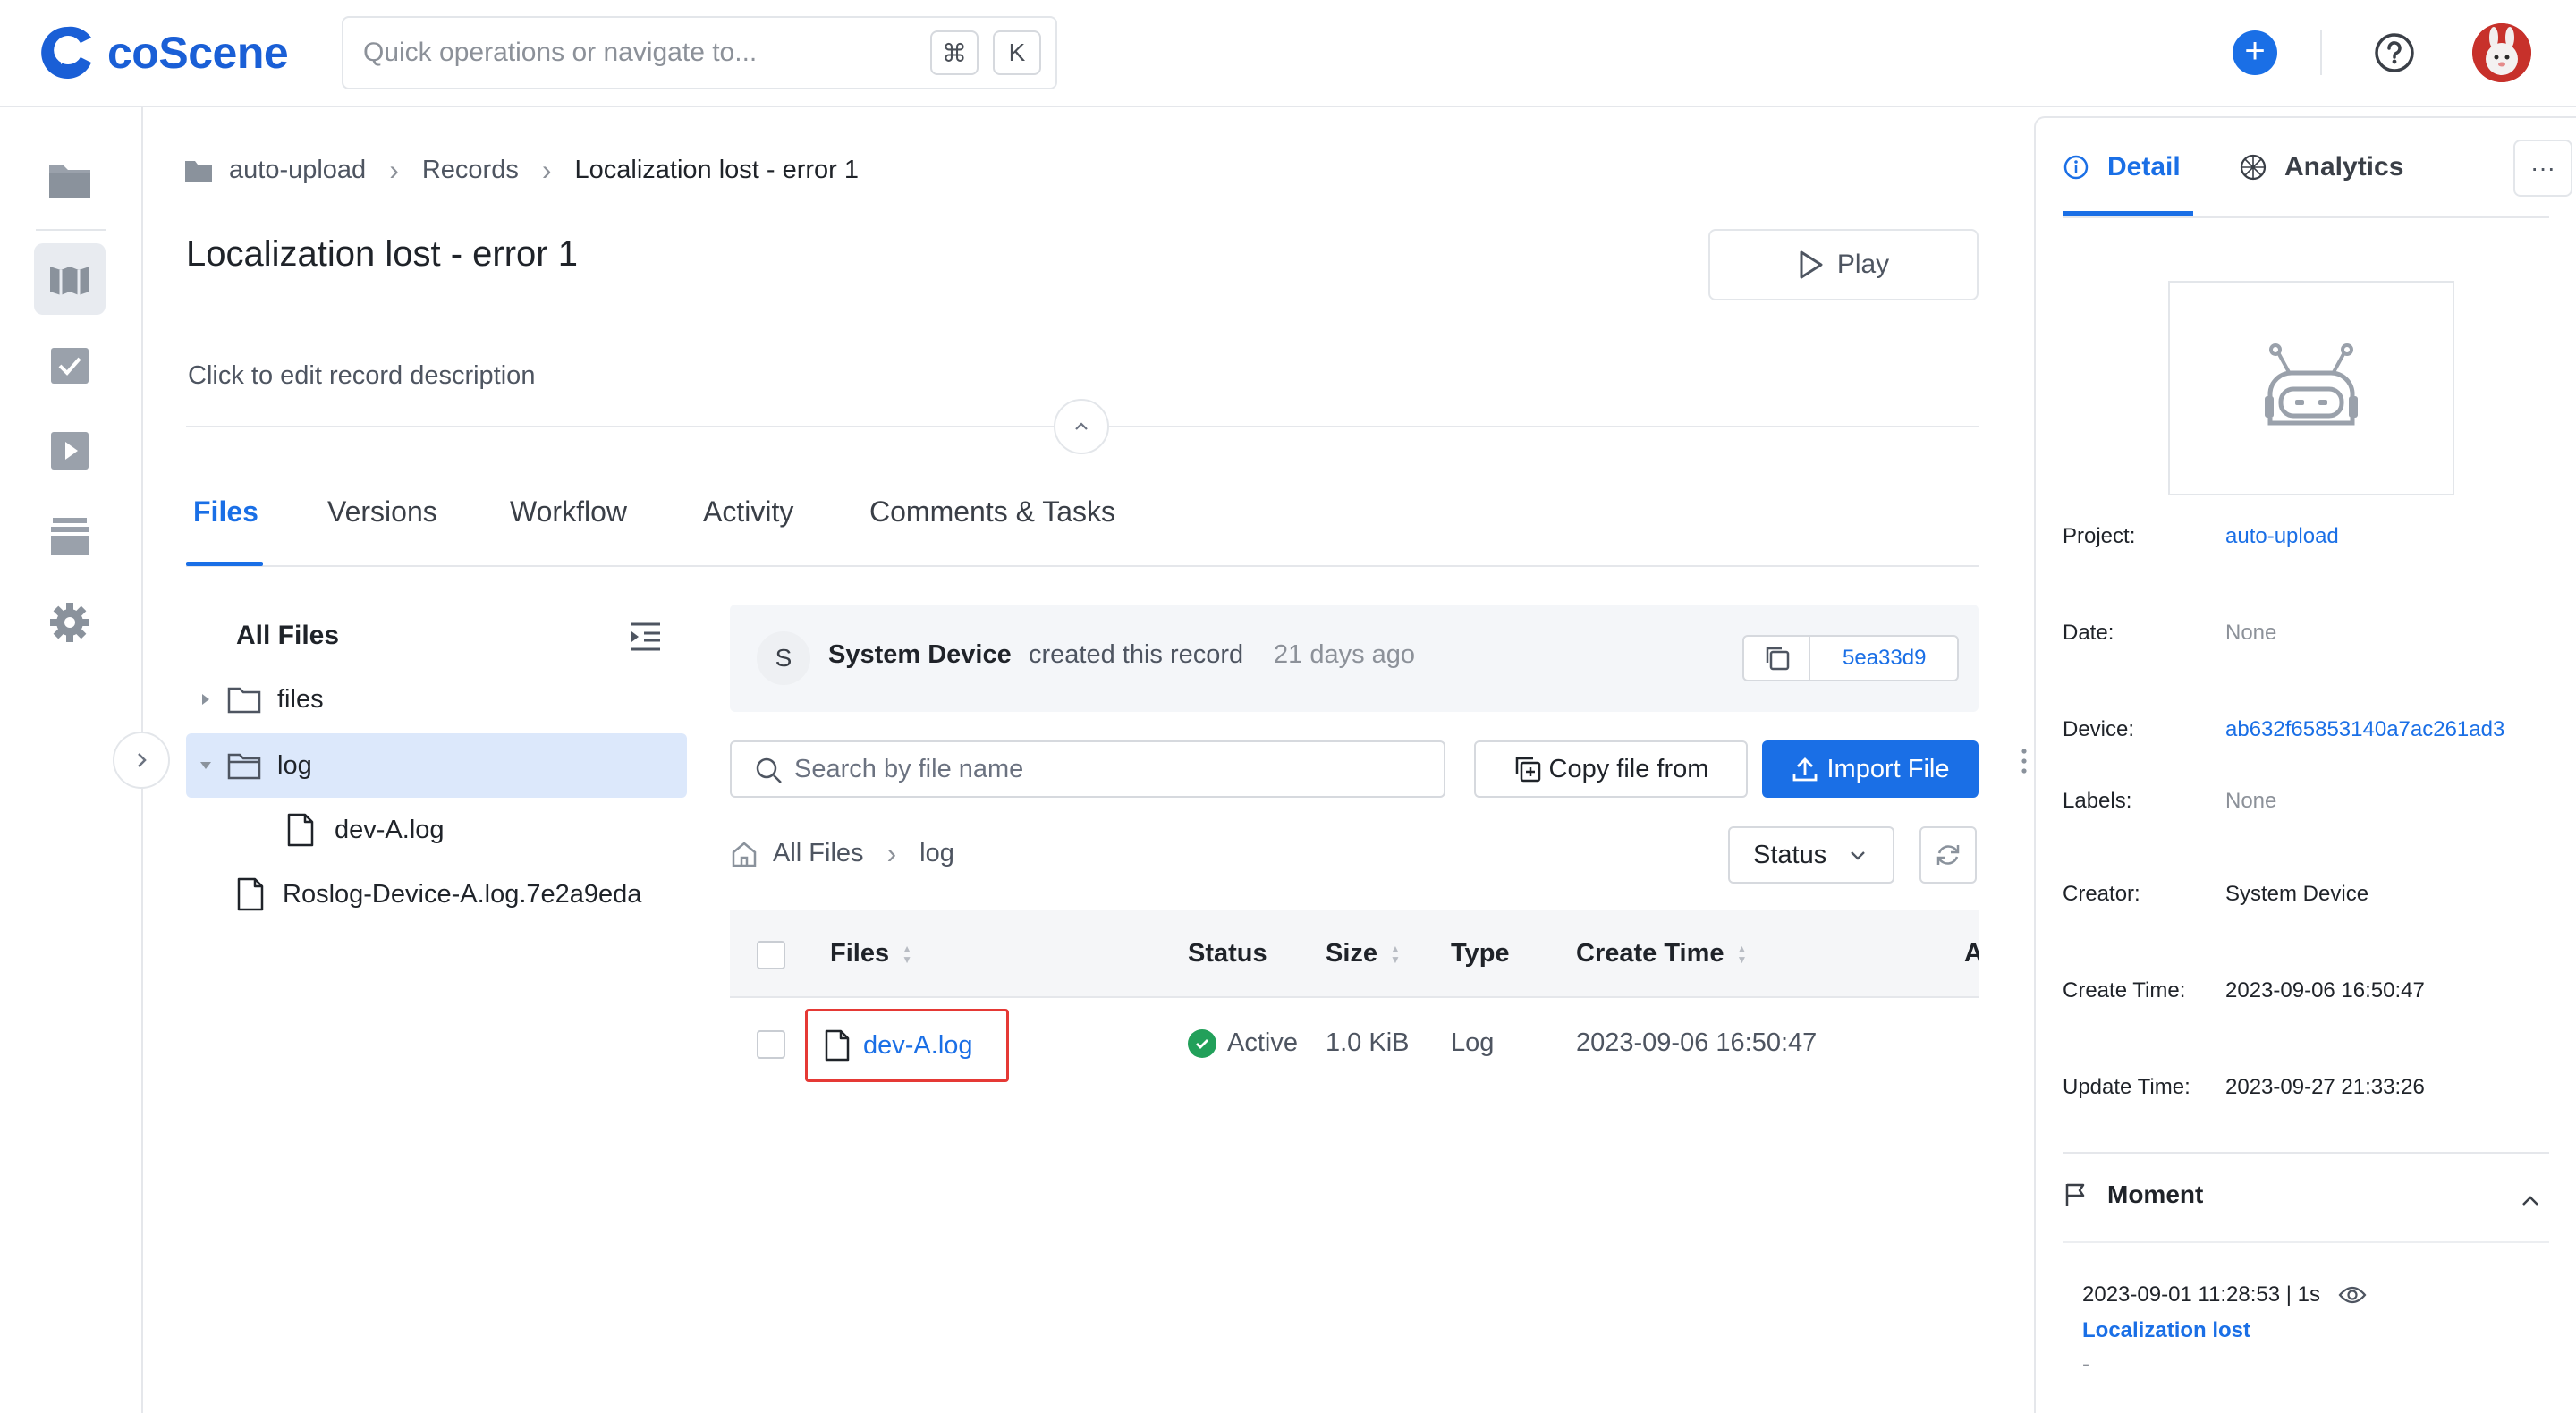  I want to click on folder-icon, so click(69, 181).